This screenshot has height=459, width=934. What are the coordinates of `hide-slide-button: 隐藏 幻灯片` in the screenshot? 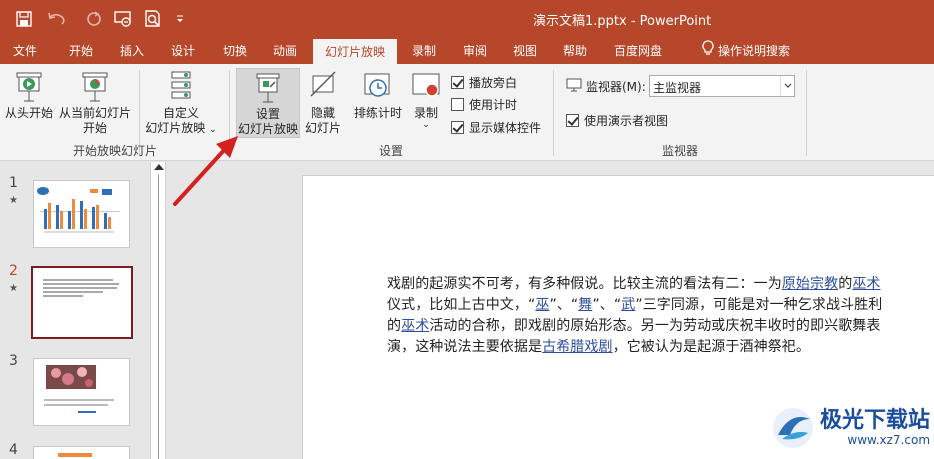 It's located at (323, 103).